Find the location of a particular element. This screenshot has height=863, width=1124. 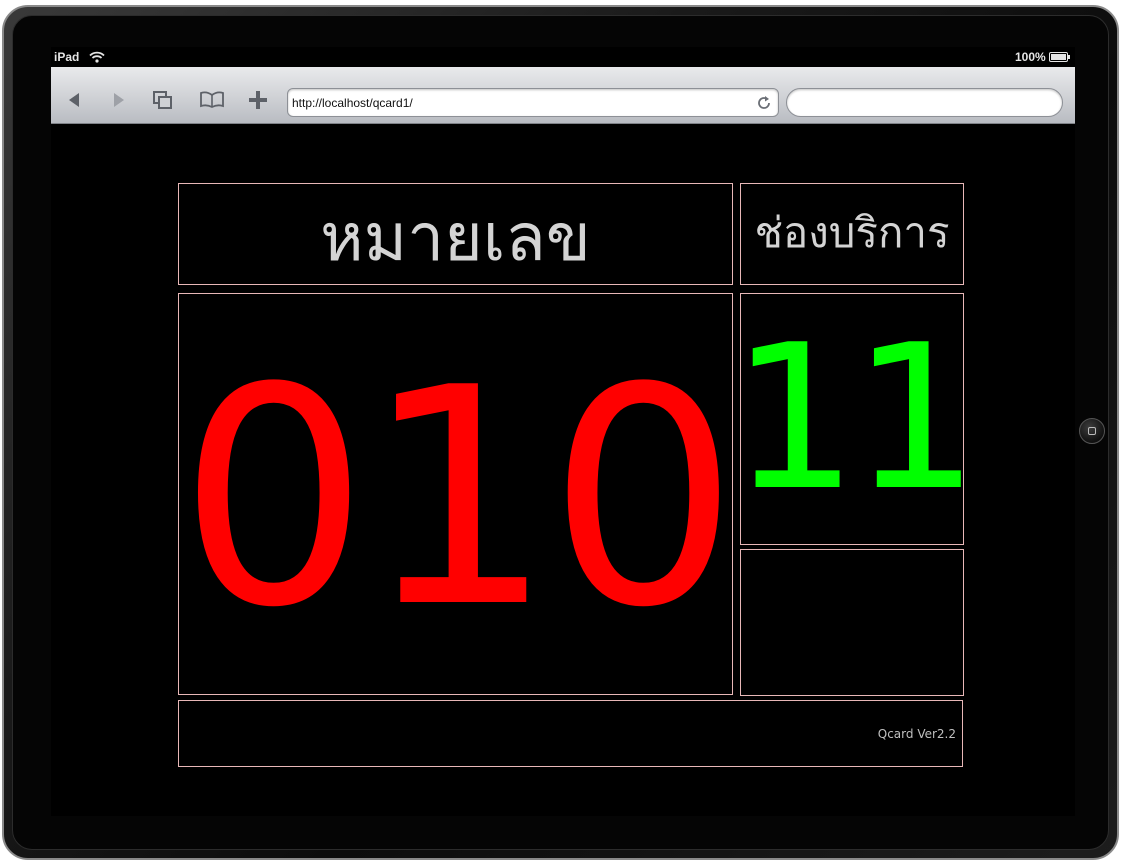

counter-number: 11 is located at coordinates (852, 418).